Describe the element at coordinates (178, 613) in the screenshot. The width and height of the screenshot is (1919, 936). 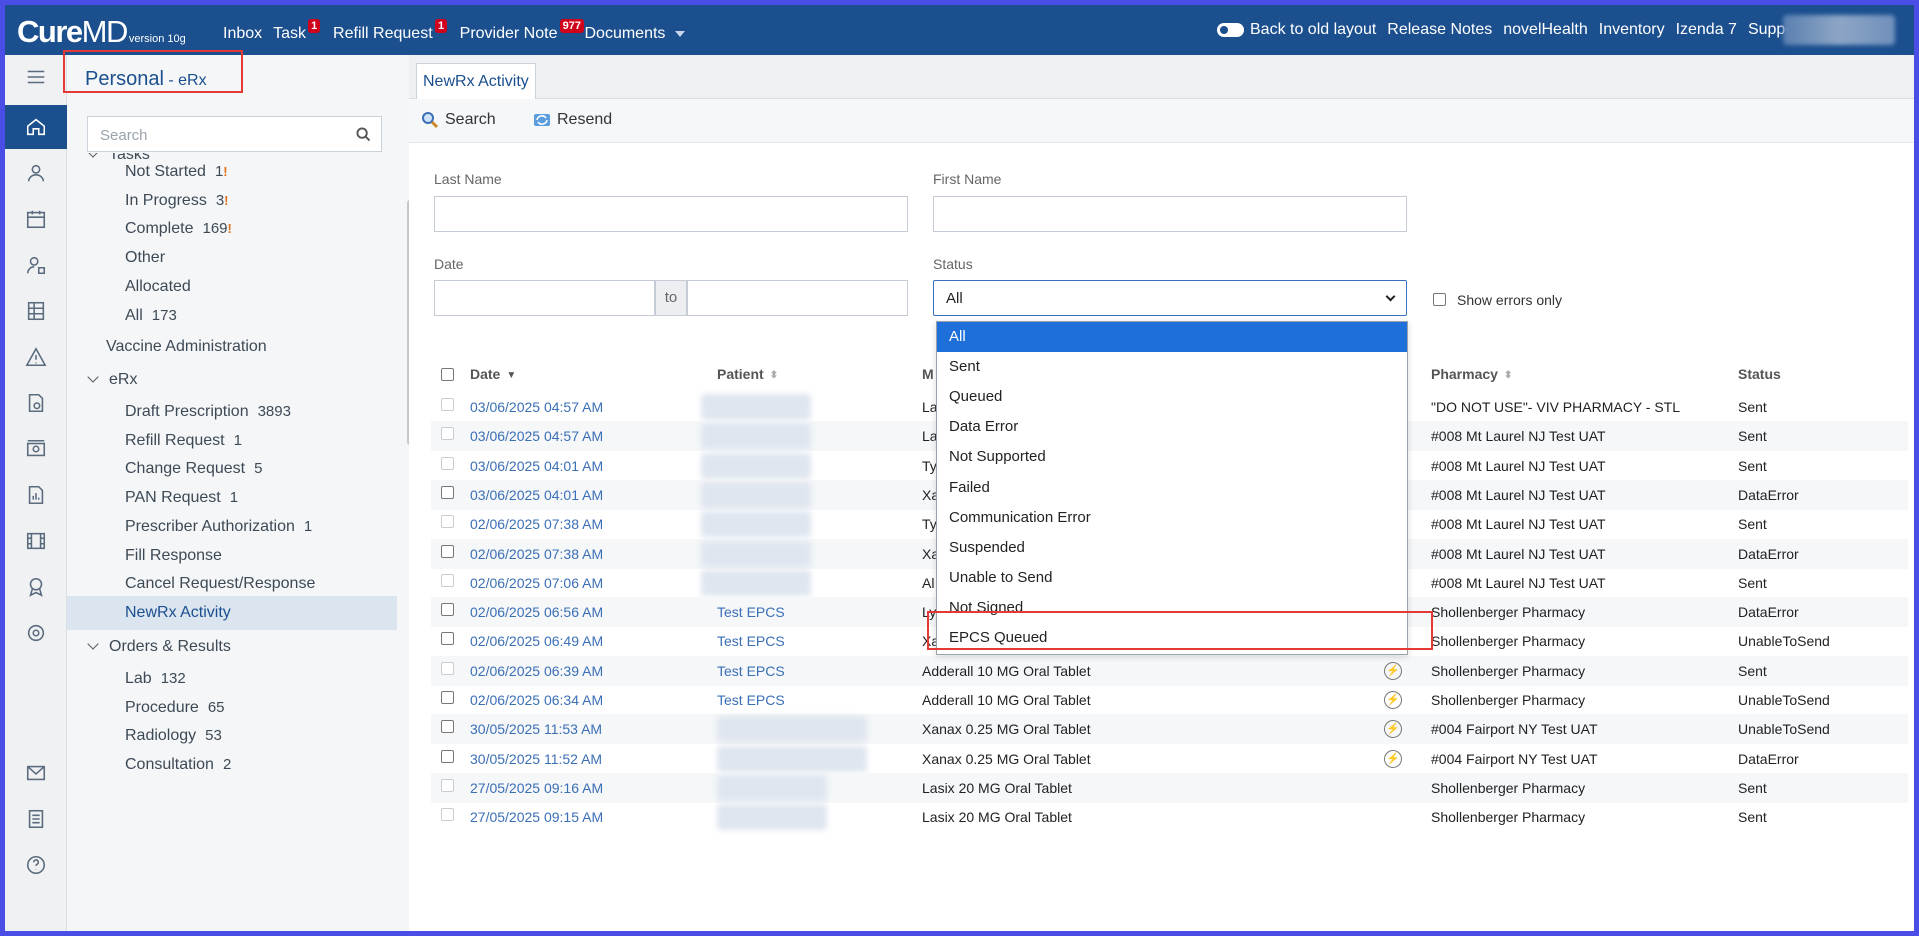
I see `tree-item-erx: NewRx Activity` at that location.